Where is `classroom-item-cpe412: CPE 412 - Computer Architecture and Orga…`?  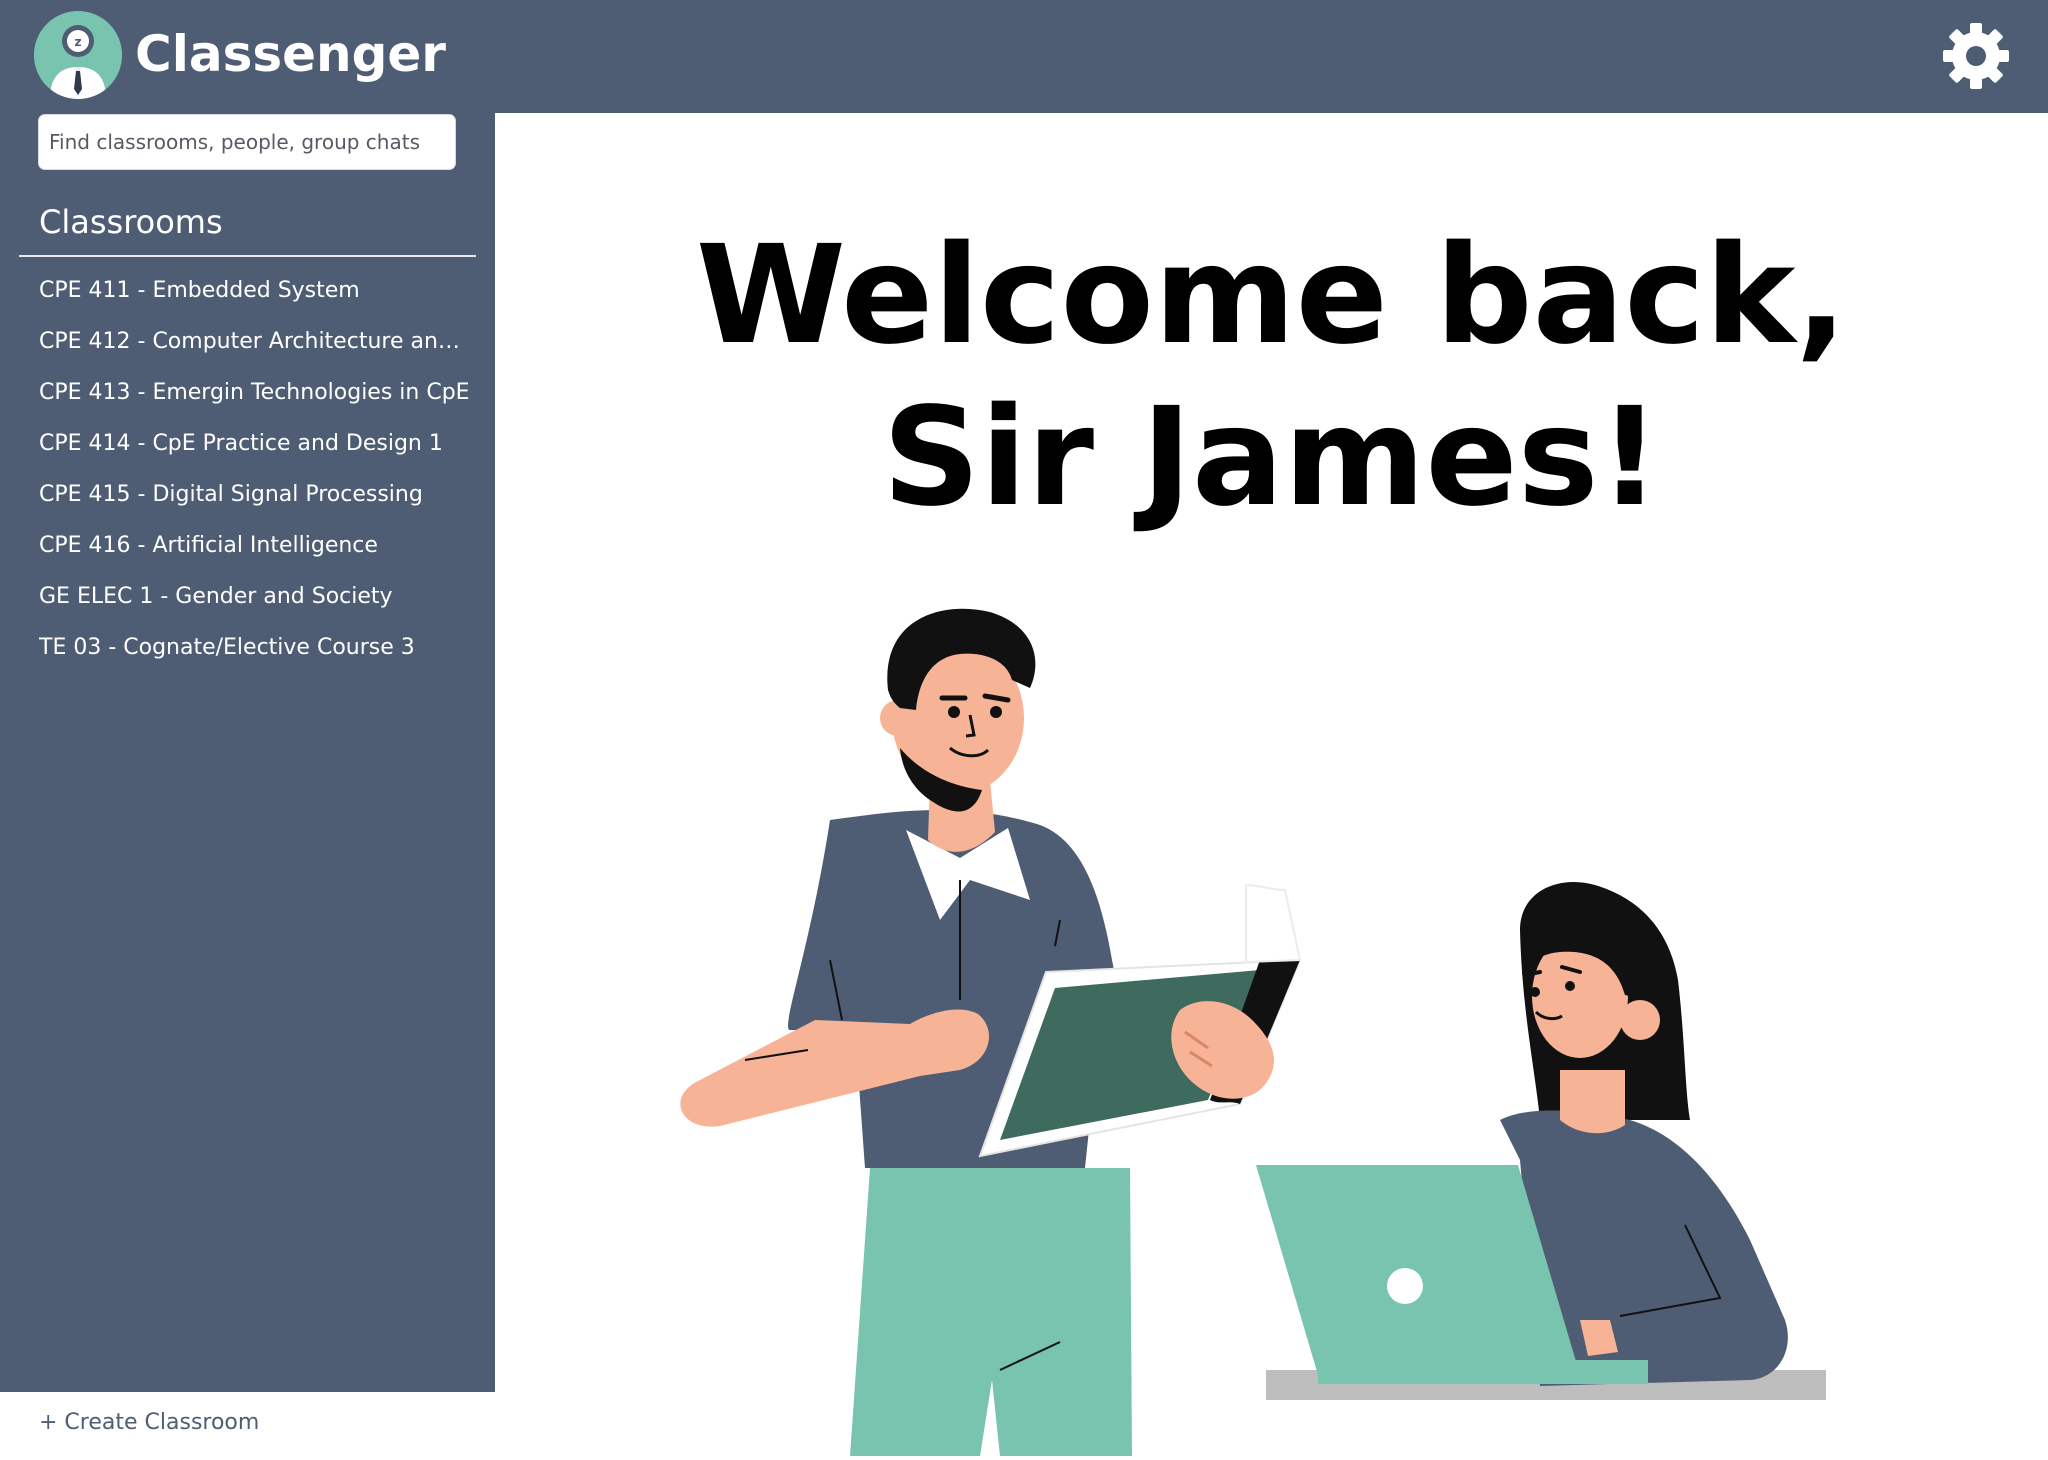 classroom-item-cpe412: CPE 412 - Computer Architecture and Orga… is located at coordinates (252, 342).